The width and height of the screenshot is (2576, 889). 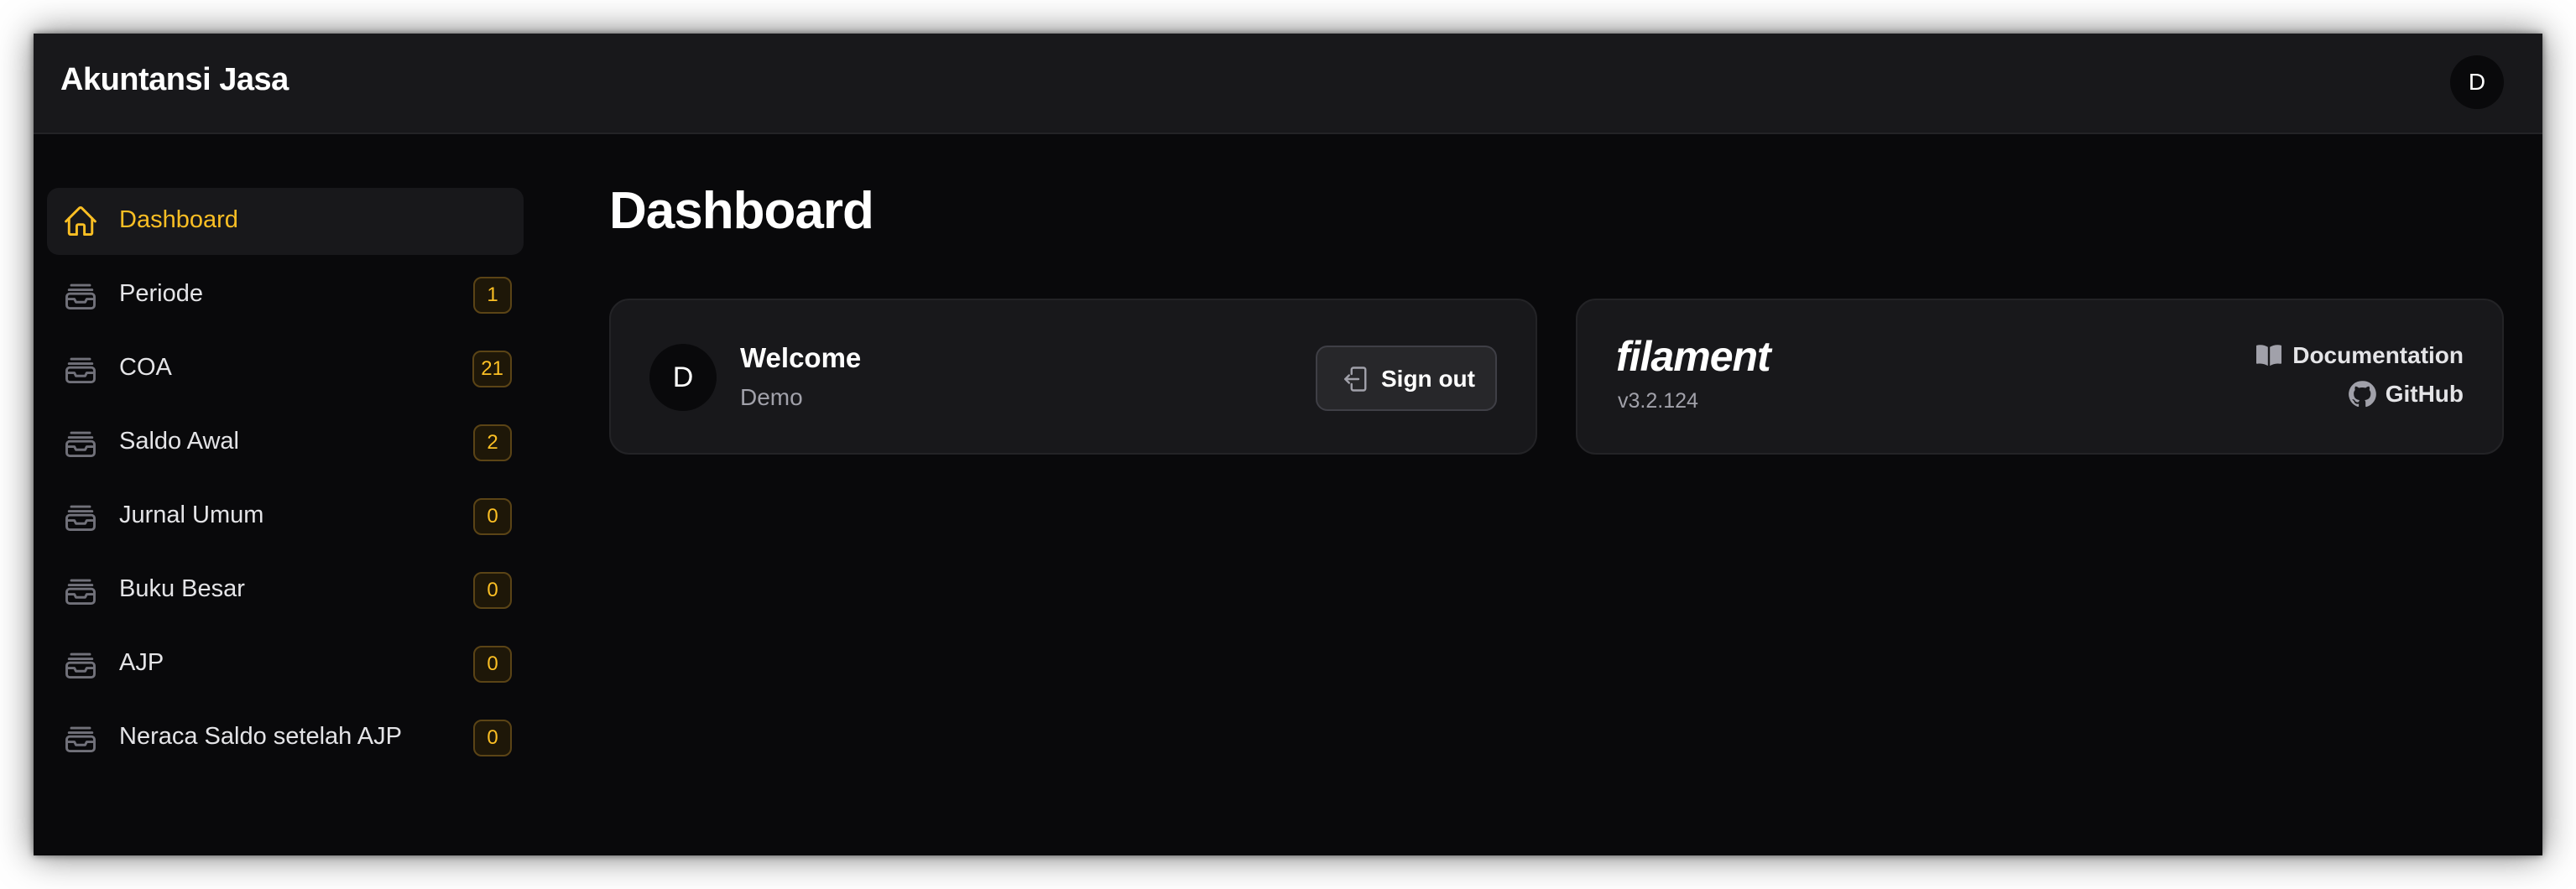 I want to click on sidebar-item-dashboard: Dashboard, so click(x=285, y=221).